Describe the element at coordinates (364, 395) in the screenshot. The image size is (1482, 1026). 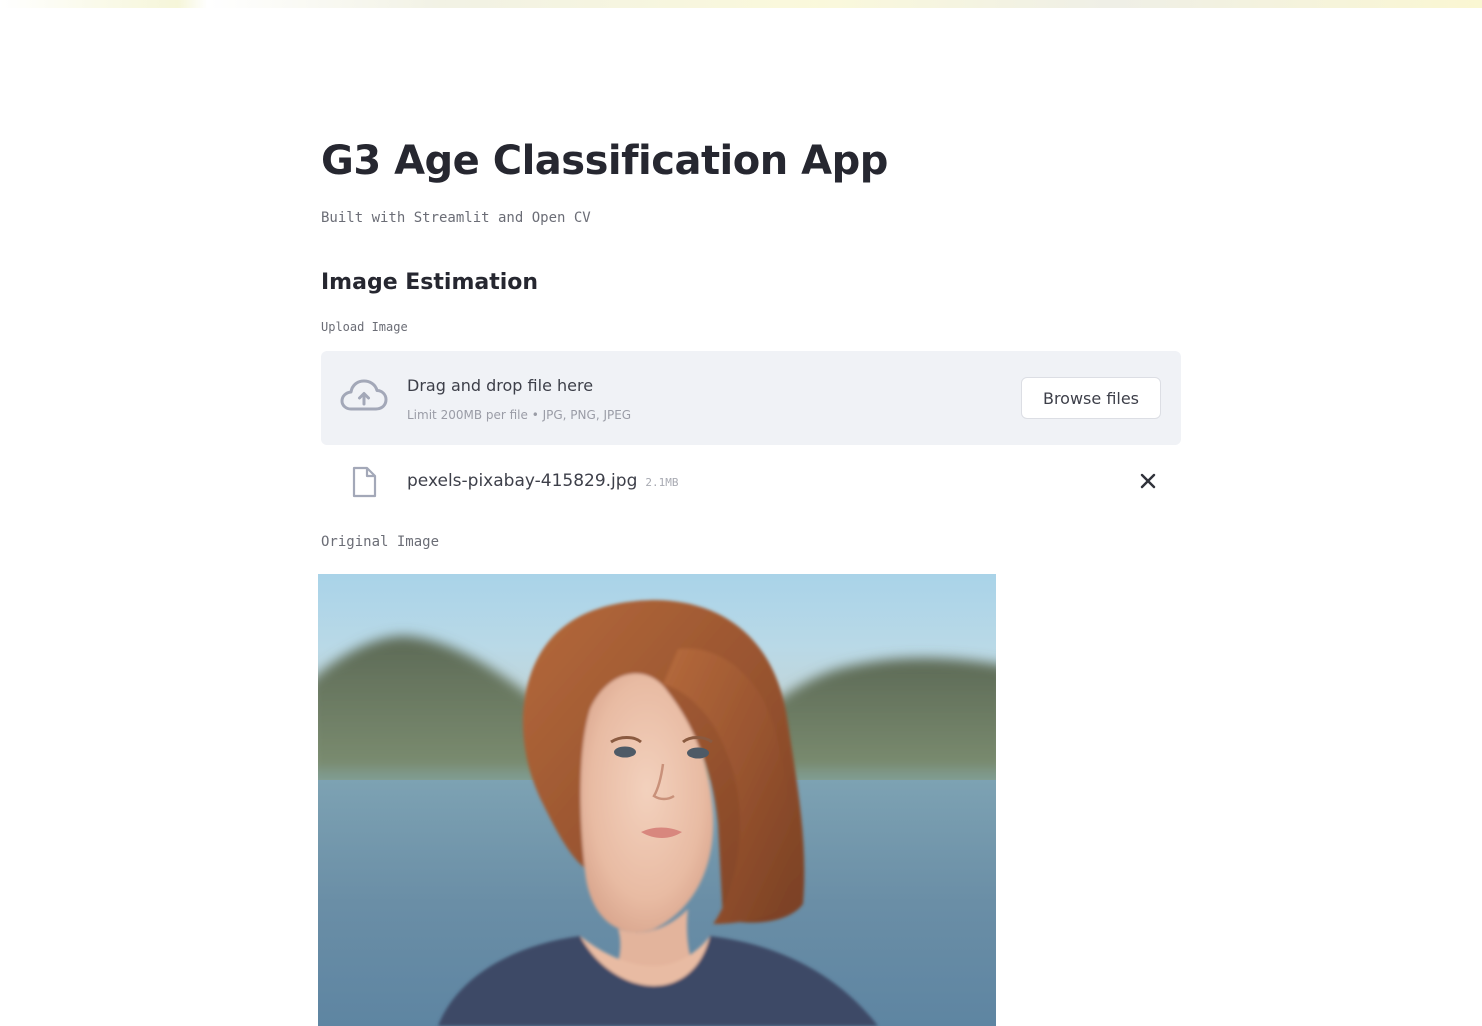
I see `cloud-upload-icon` at that location.